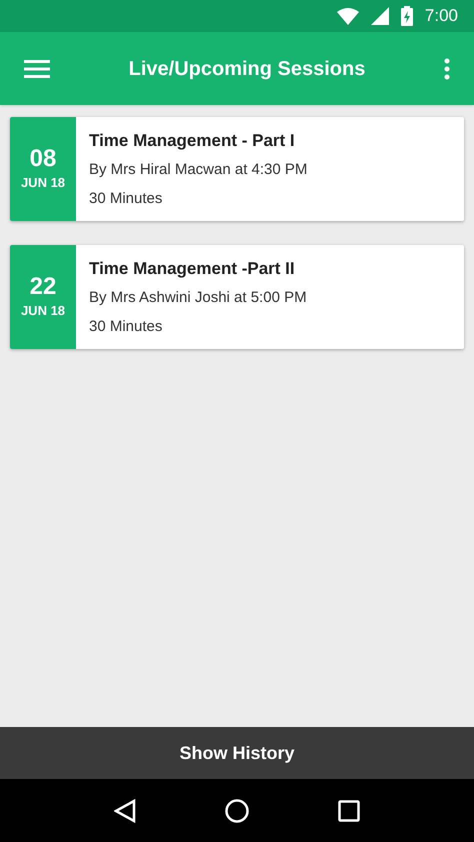  Describe the element at coordinates (347, 16) in the screenshot. I see `wifi-icon` at that location.